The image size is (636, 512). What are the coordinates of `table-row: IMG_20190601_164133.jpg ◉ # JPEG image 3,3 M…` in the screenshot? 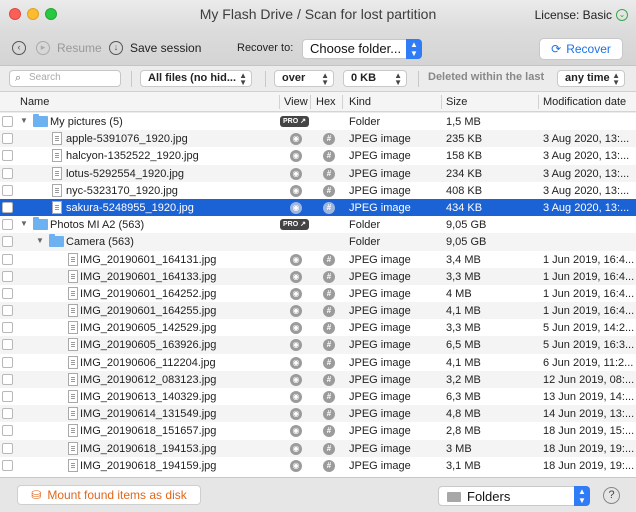 It's located at (318, 276).